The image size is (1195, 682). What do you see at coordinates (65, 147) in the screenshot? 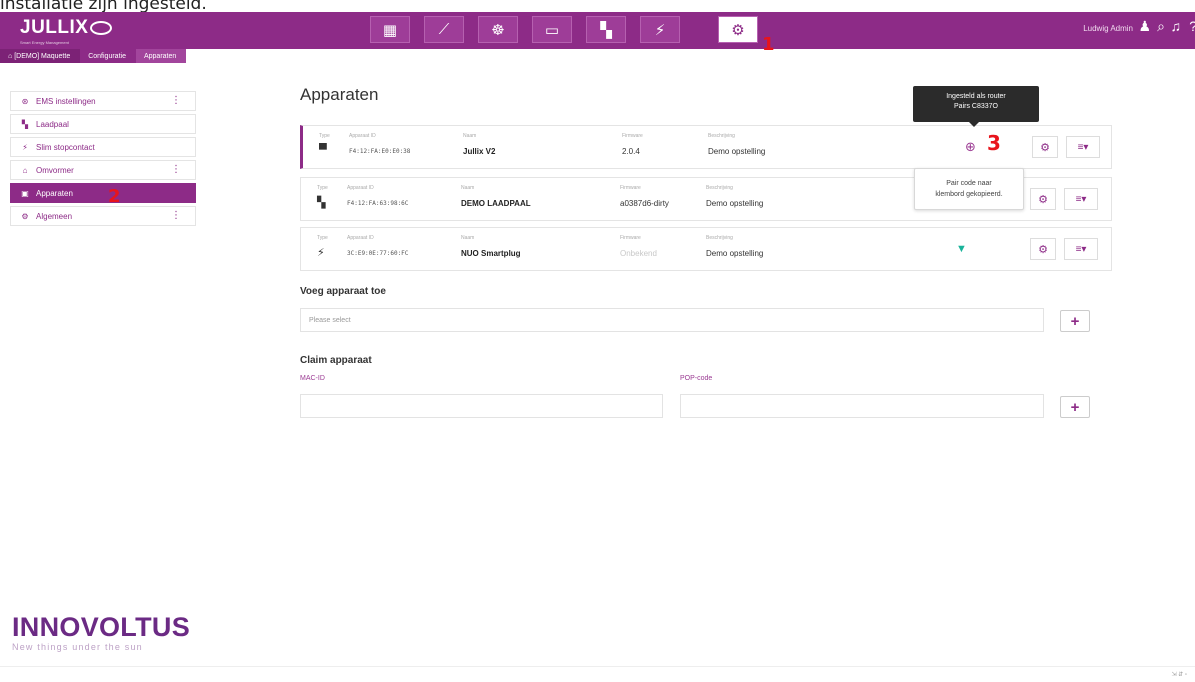
I see `sidebar-item-label: Slim stopcontact` at bounding box center [65, 147].